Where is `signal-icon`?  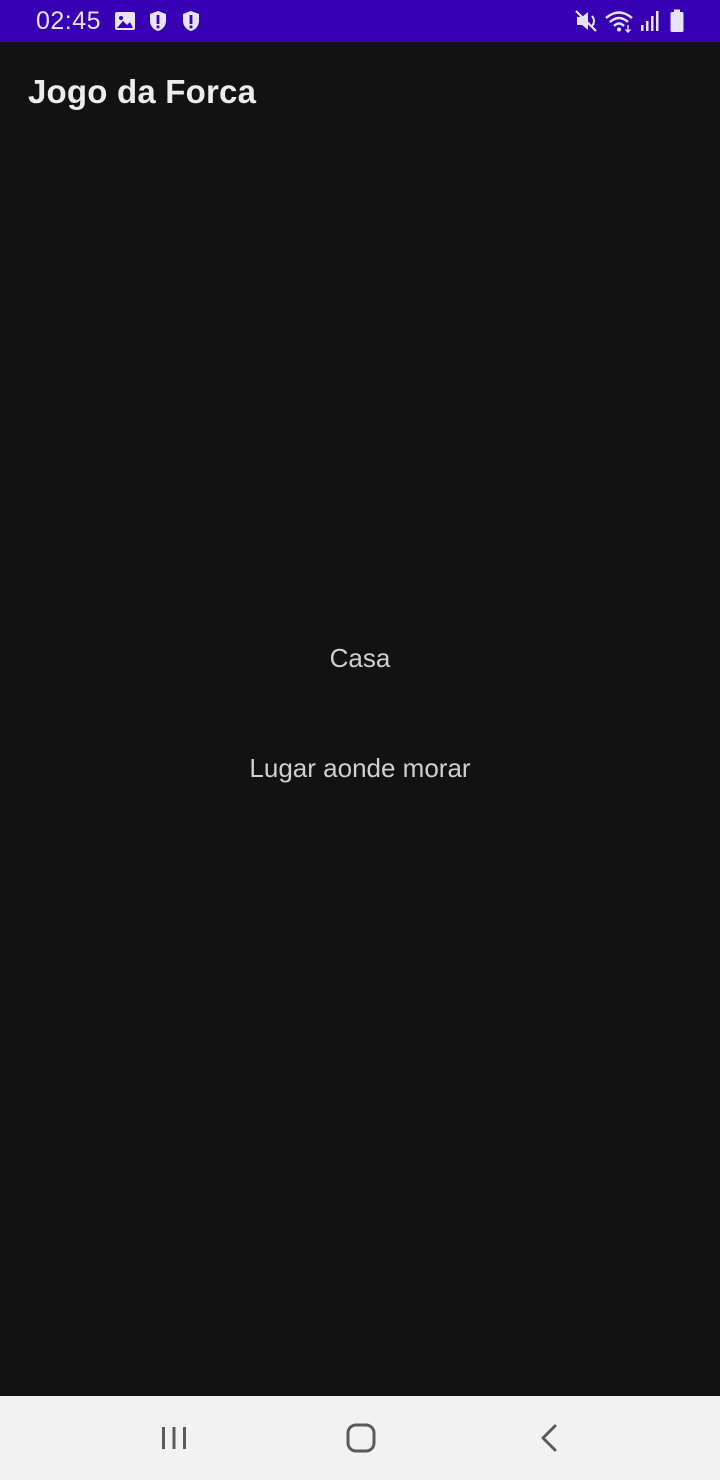 signal-icon is located at coordinates (650, 21).